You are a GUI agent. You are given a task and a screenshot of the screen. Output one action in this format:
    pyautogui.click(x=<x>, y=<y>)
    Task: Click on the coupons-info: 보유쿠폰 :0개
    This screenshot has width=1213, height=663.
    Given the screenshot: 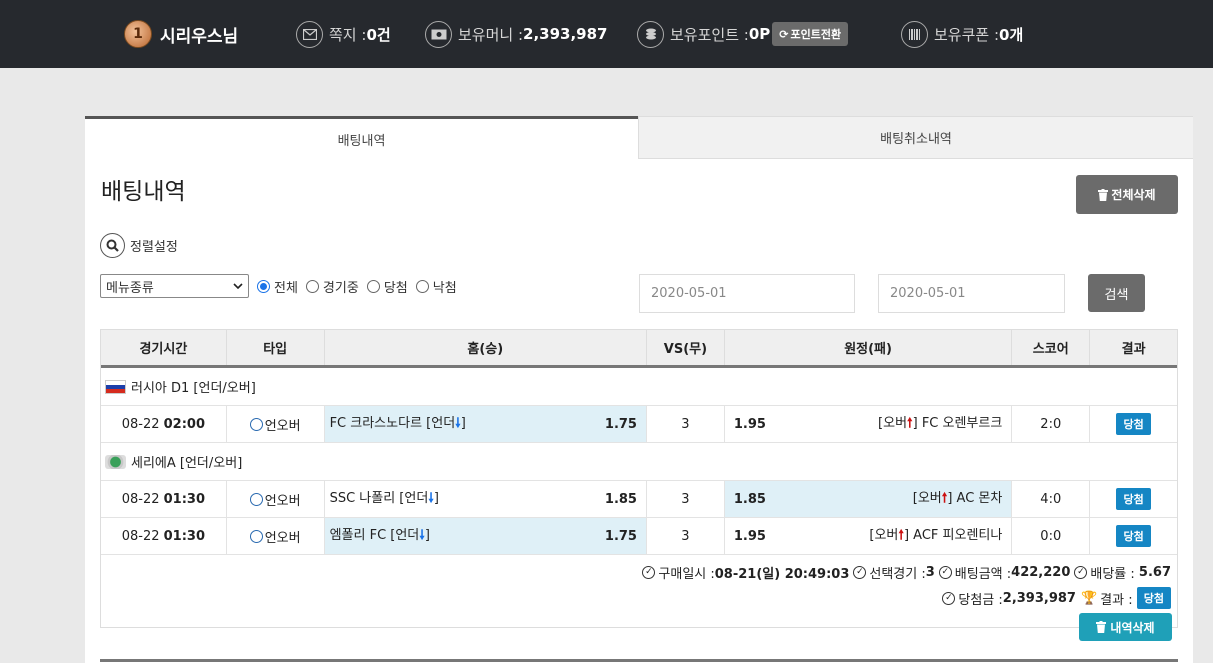 What is the action you would take?
    pyautogui.click(x=962, y=34)
    